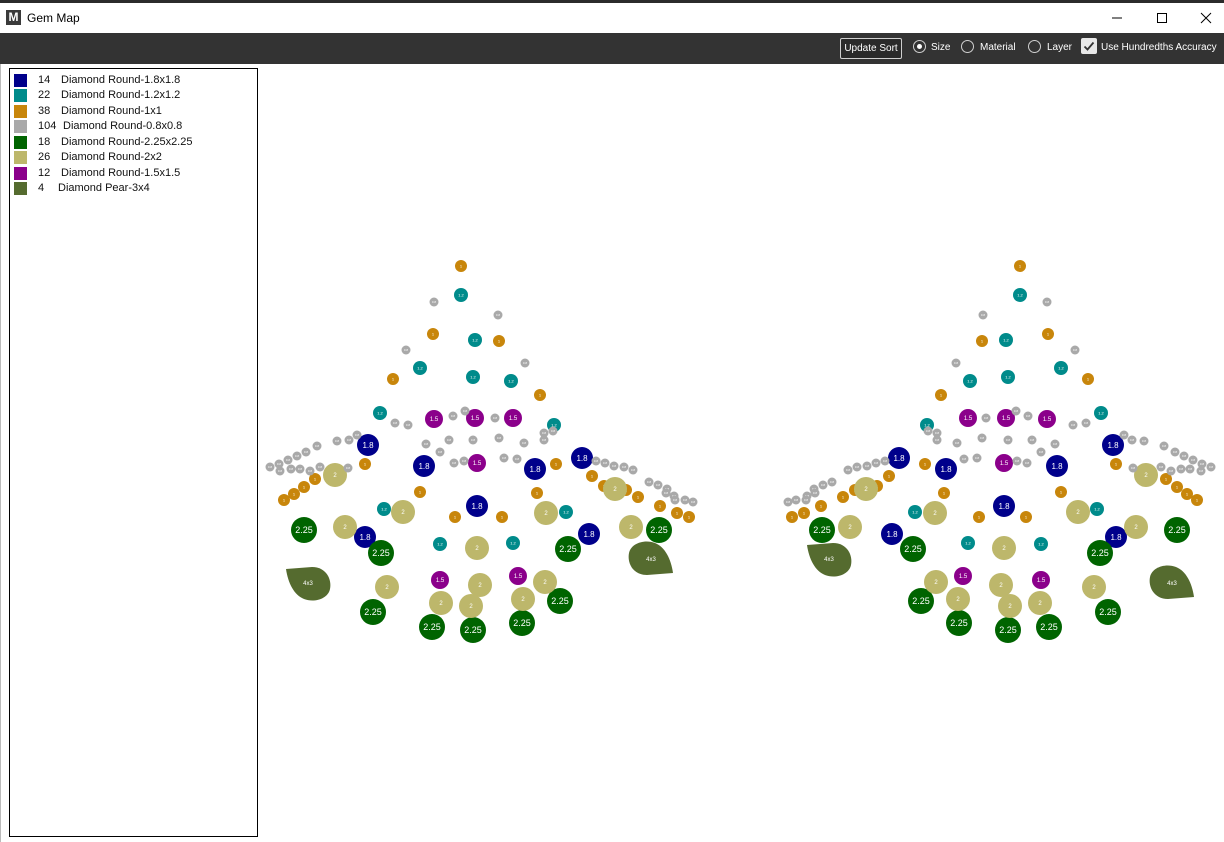  What do you see at coordinates (919, 46) in the screenshot?
I see `sort-size-radio` at bounding box center [919, 46].